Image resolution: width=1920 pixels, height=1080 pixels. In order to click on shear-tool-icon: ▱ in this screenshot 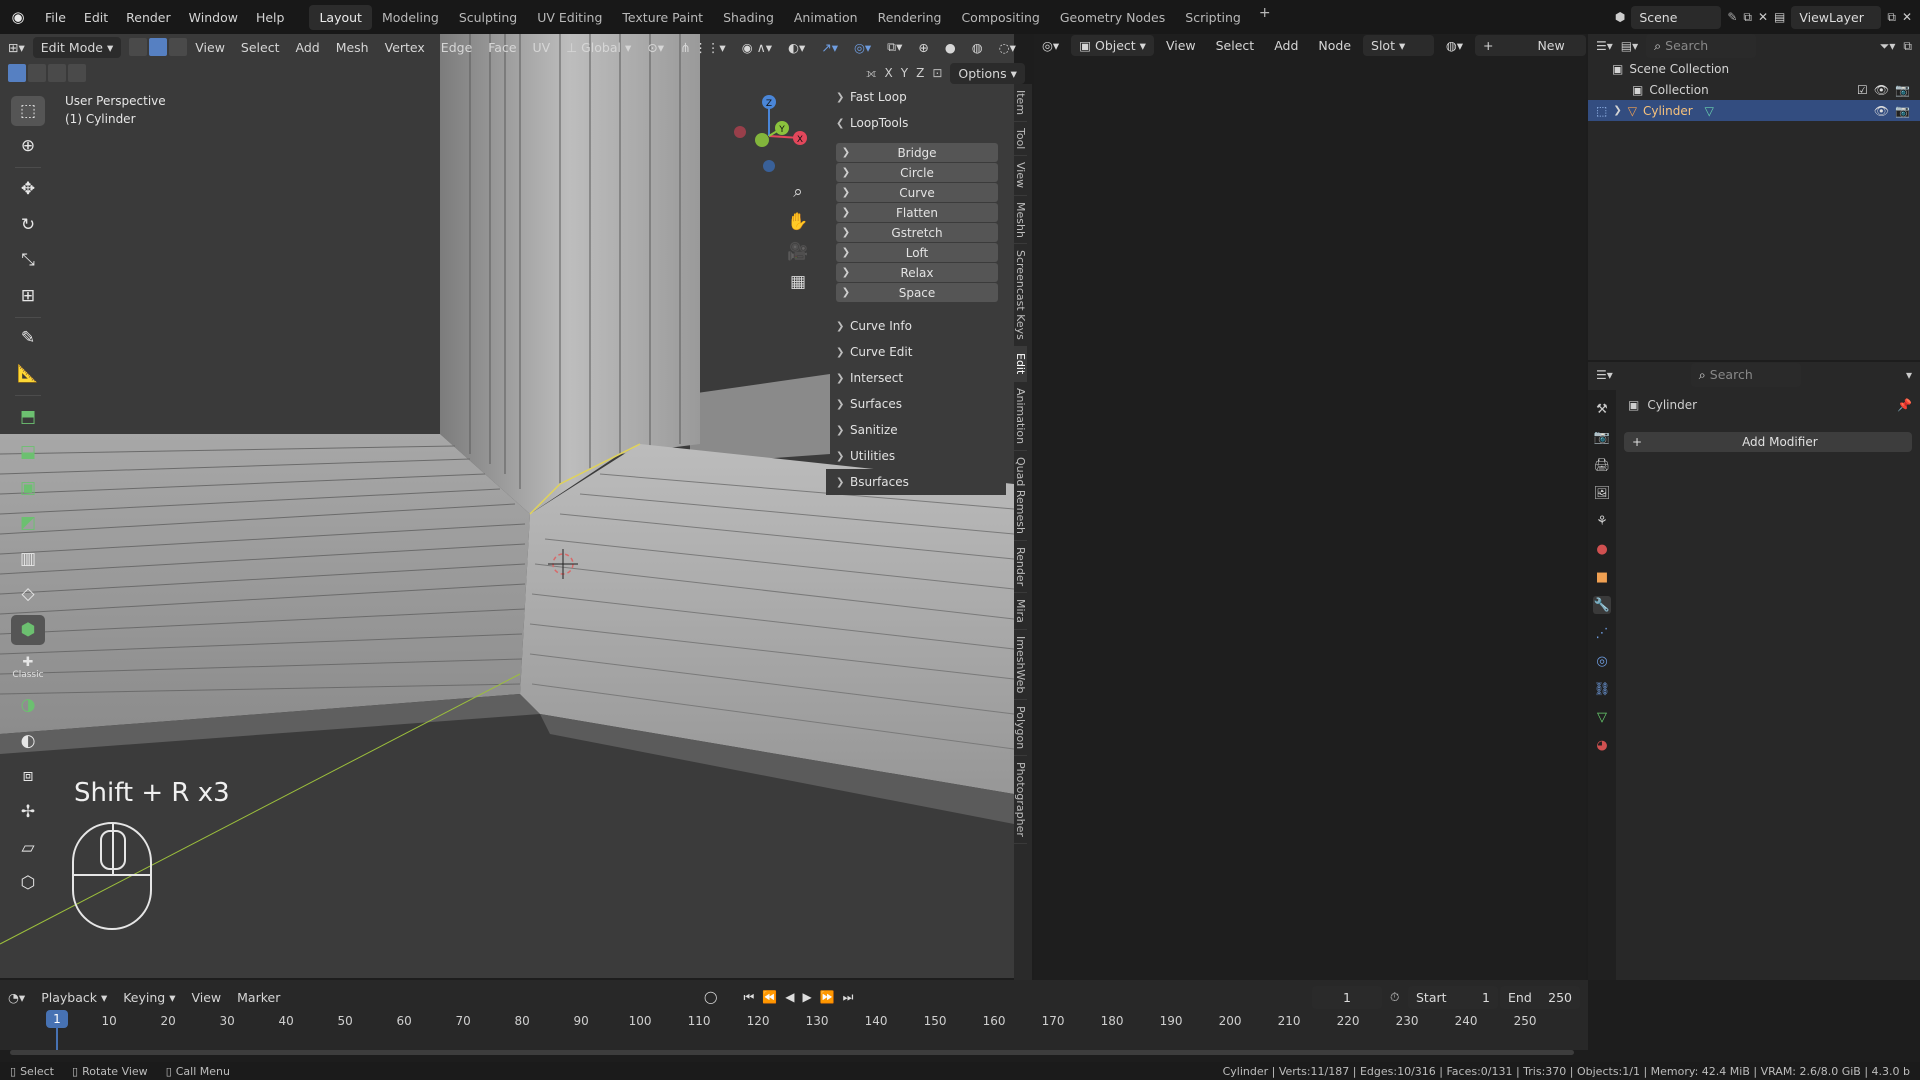, I will do `click(28, 848)`.